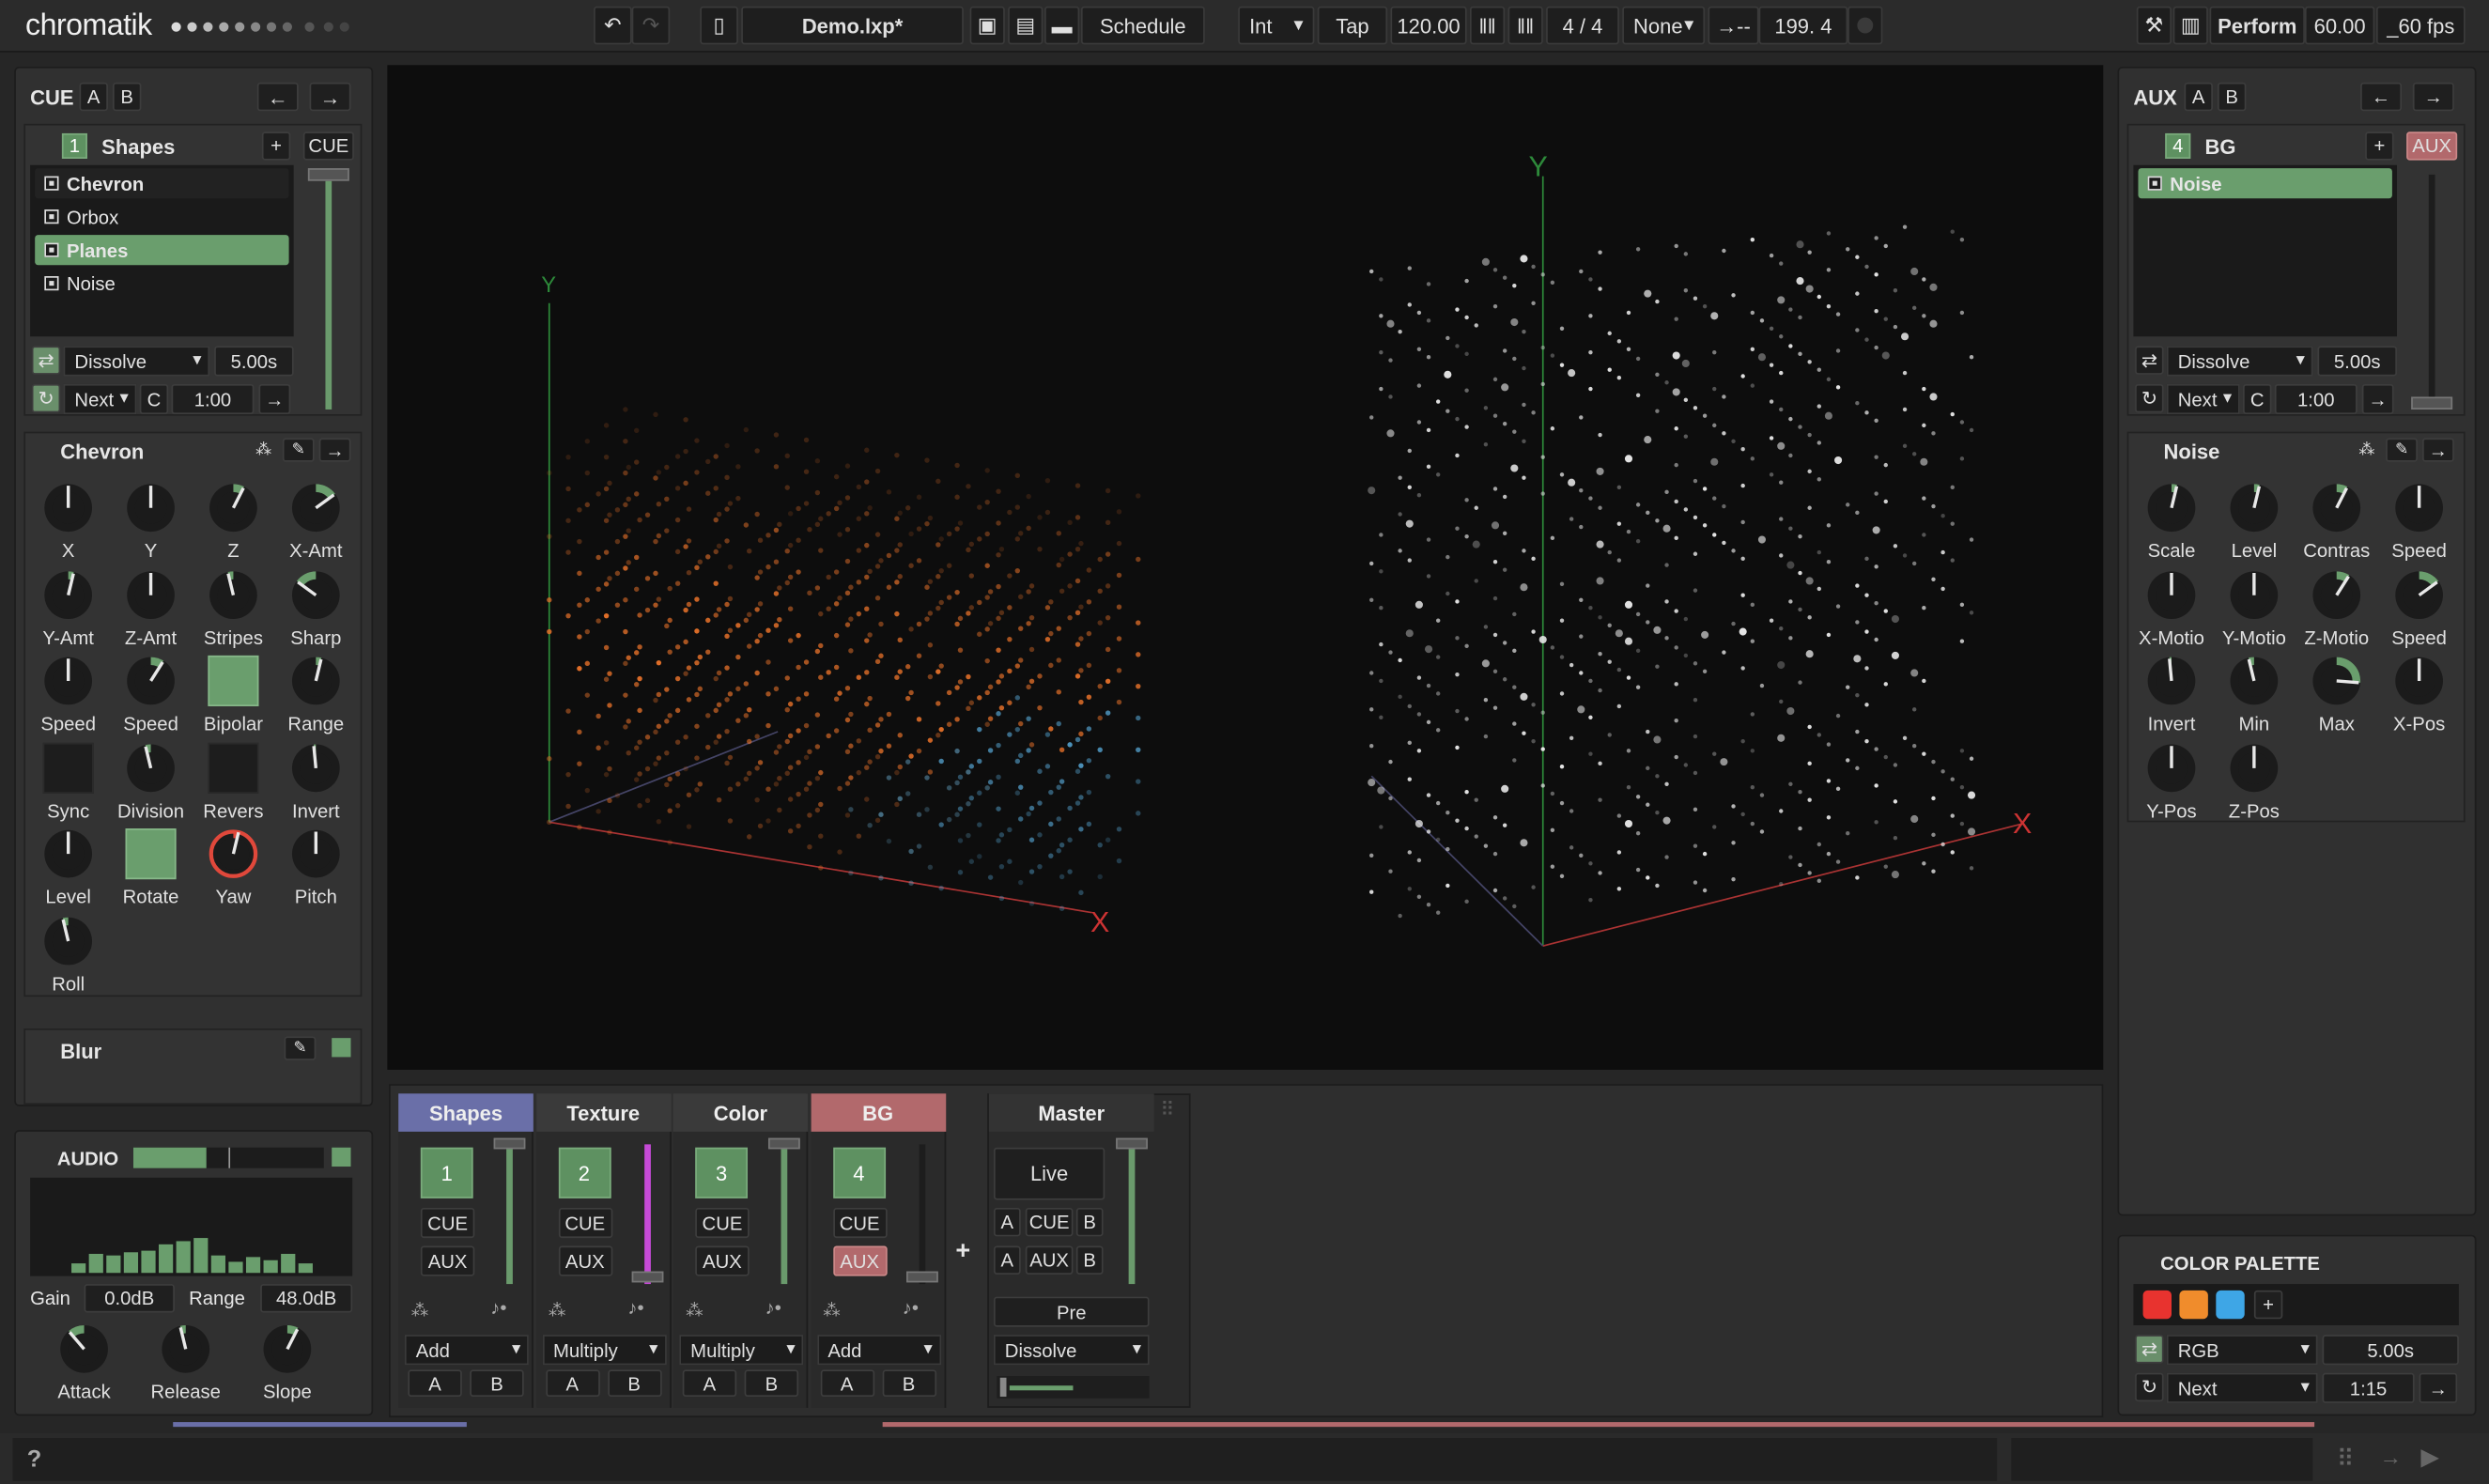 Image resolution: width=2489 pixels, height=1484 pixels. Describe the element at coordinates (1025, 26) in the screenshot. I see `document-button: ▤` at that location.